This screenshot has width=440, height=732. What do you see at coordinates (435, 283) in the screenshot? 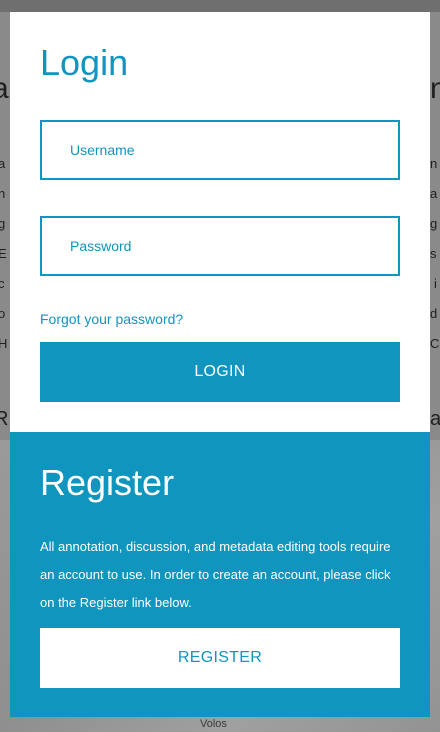
I see `background-text-fragment: i` at bounding box center [435, 283].